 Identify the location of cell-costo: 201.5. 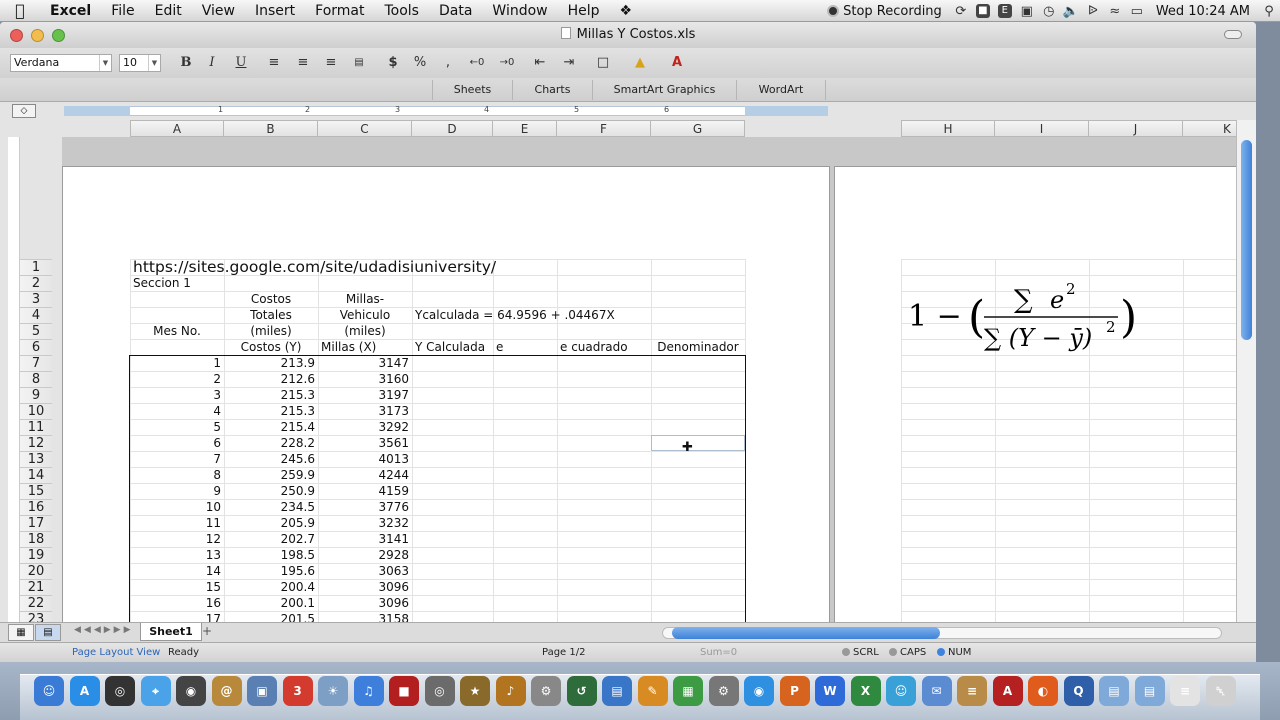
(271, 616).